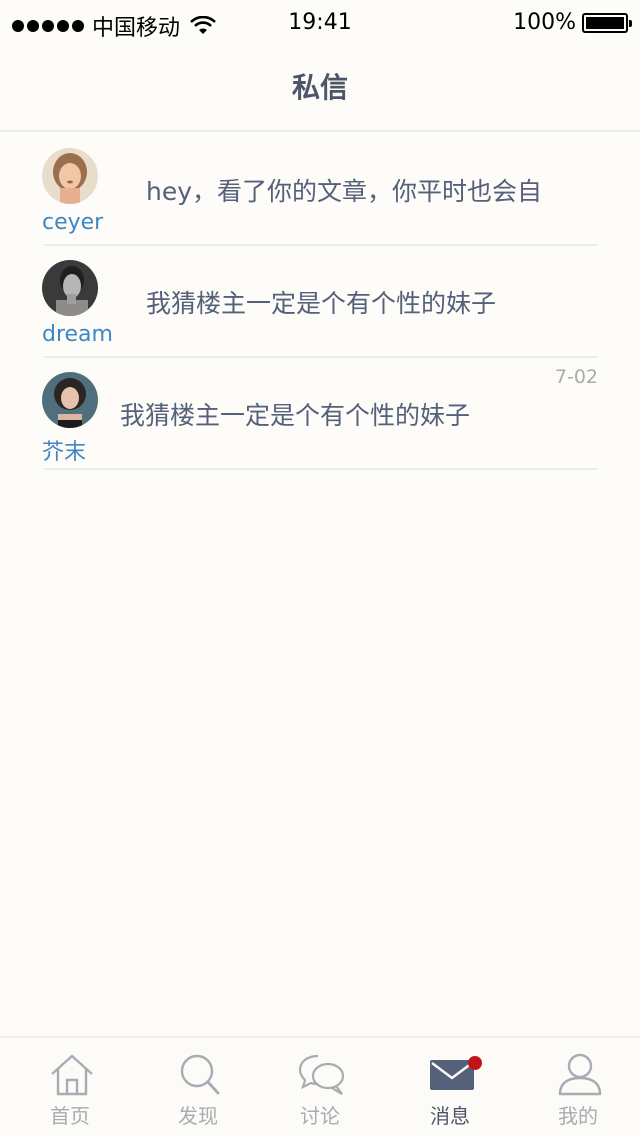 The image size is (640, 1136). I want to click on message-item: dream 我猜楼主一定是个有个性的妹子, so click(320, 302).